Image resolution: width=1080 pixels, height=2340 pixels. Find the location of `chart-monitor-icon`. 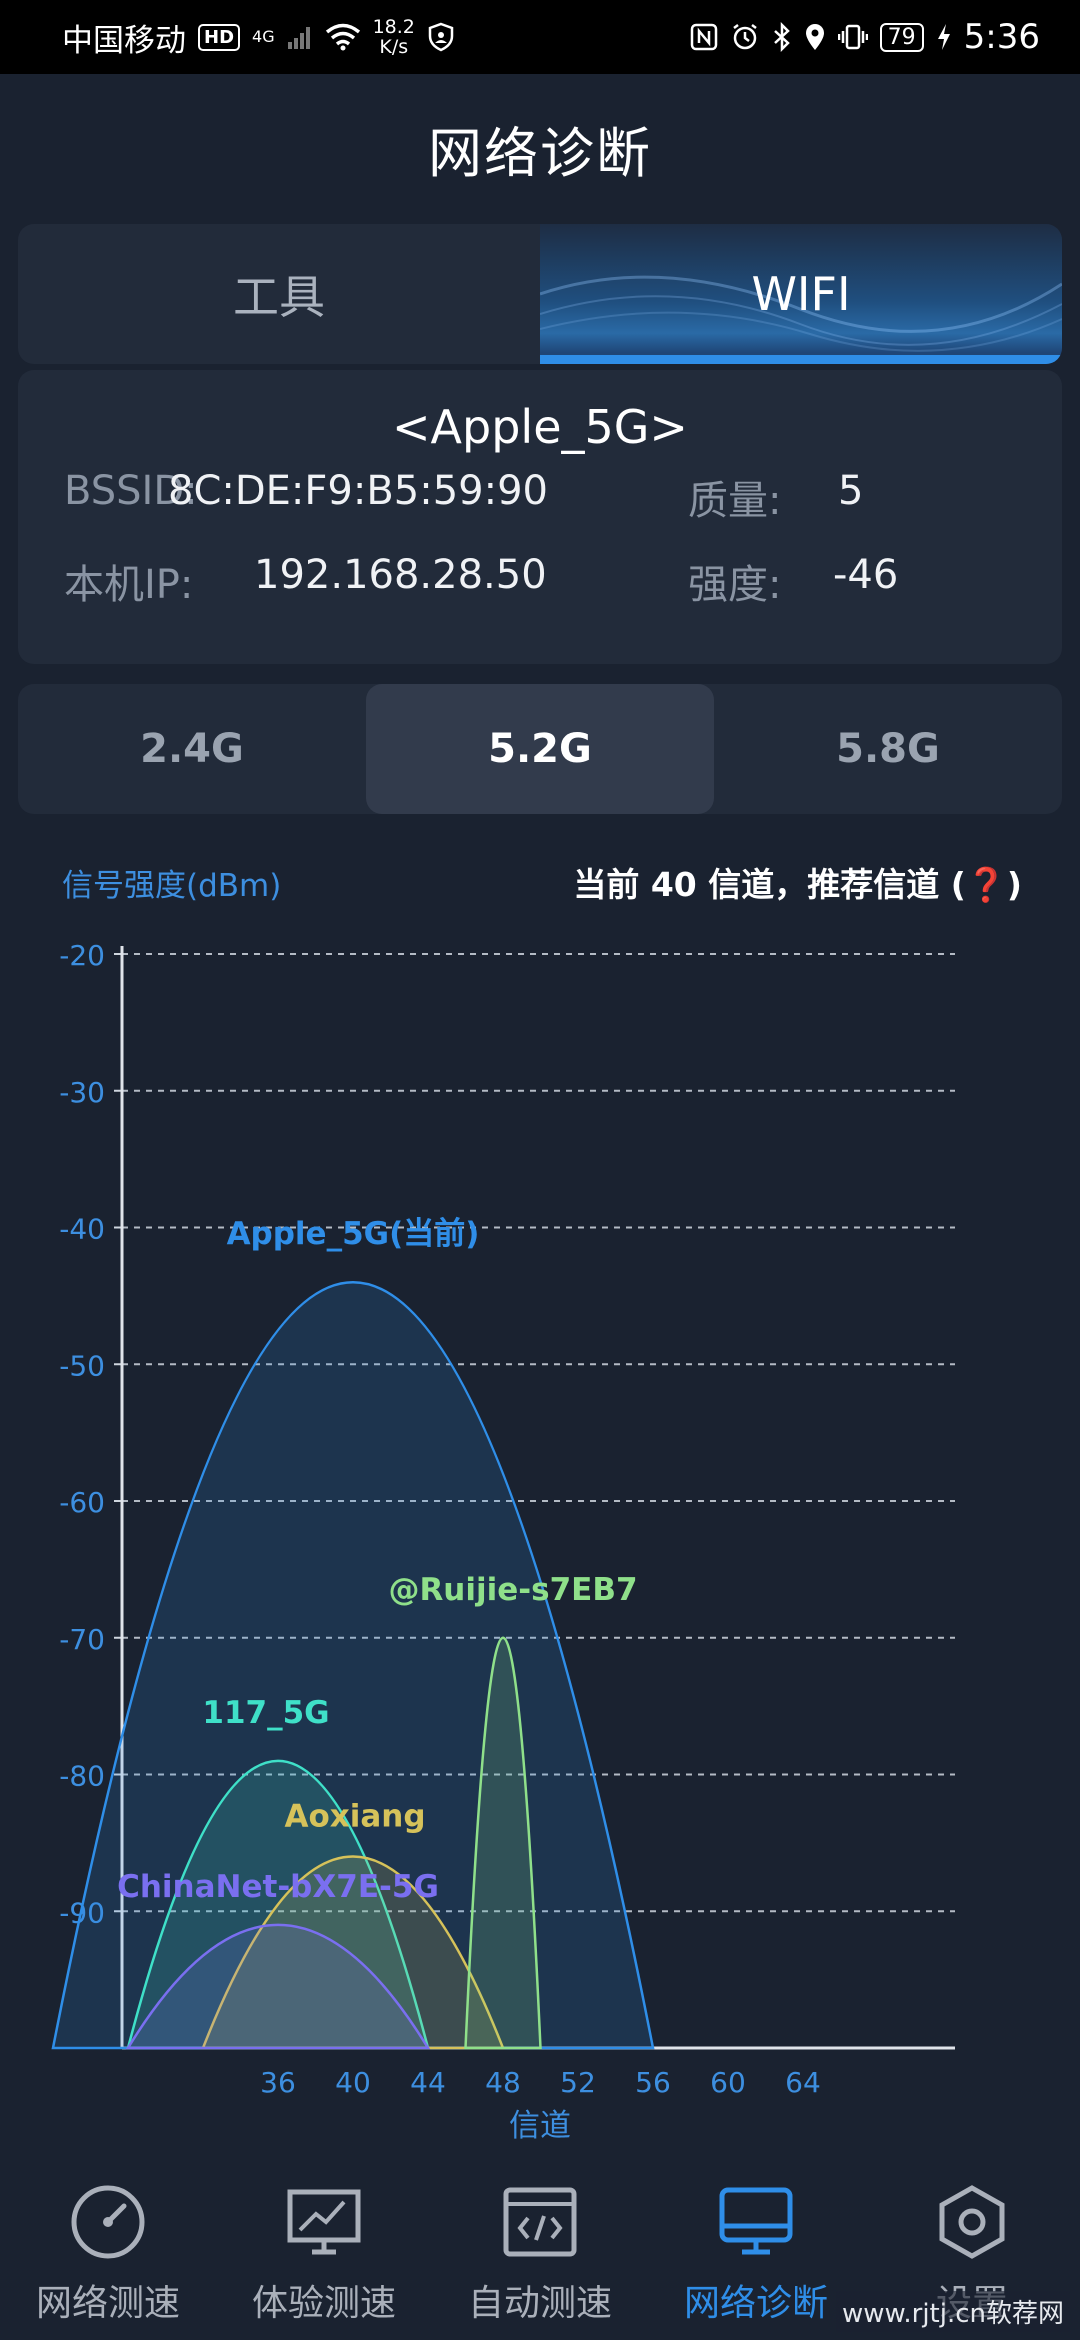

chart-monitor-icon is located at coordinates (324, 2222).